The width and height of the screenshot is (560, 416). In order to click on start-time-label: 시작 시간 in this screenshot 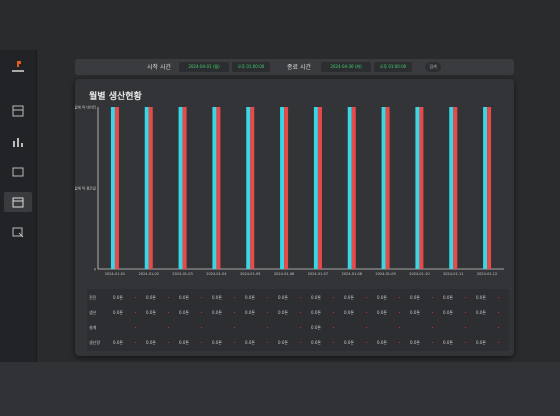, I will do `click(159, 67)`.